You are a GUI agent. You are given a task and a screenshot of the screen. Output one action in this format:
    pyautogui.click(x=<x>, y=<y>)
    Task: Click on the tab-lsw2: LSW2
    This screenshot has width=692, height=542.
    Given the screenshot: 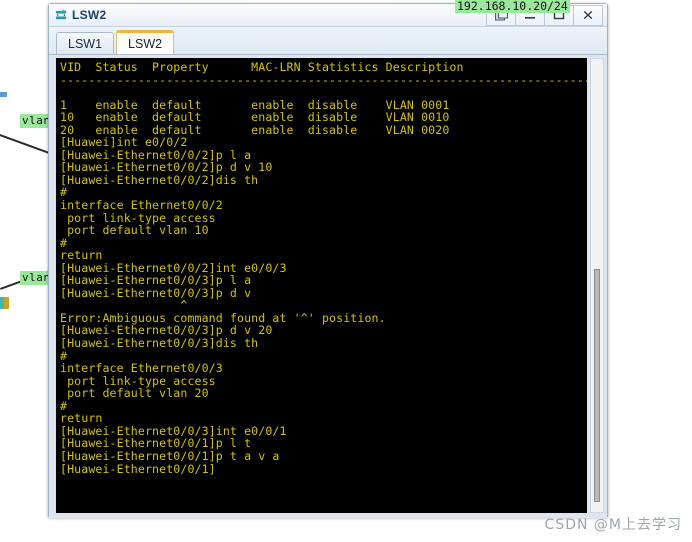 What is the action you would take?
    pyautogui.click(x=145, y=42)
    